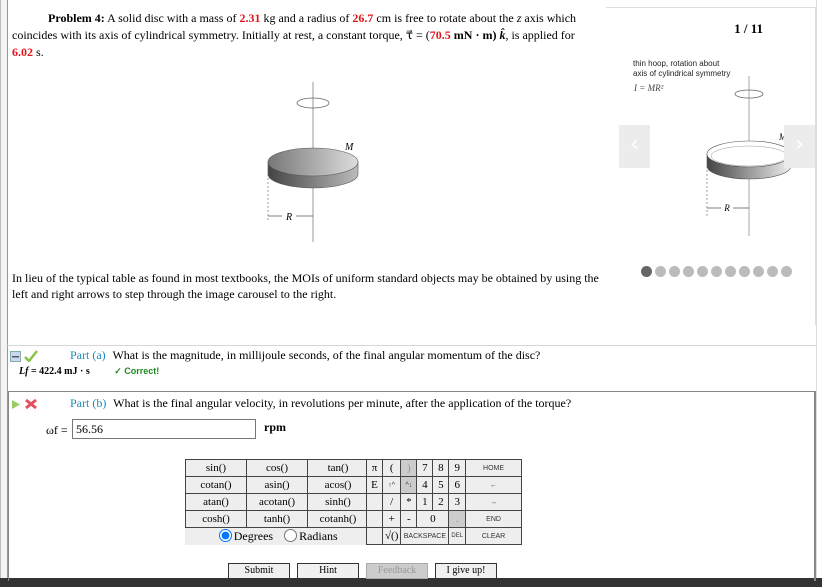 The image size is (822, 587). I want to click on key-del: DEL, so click(457, 536).